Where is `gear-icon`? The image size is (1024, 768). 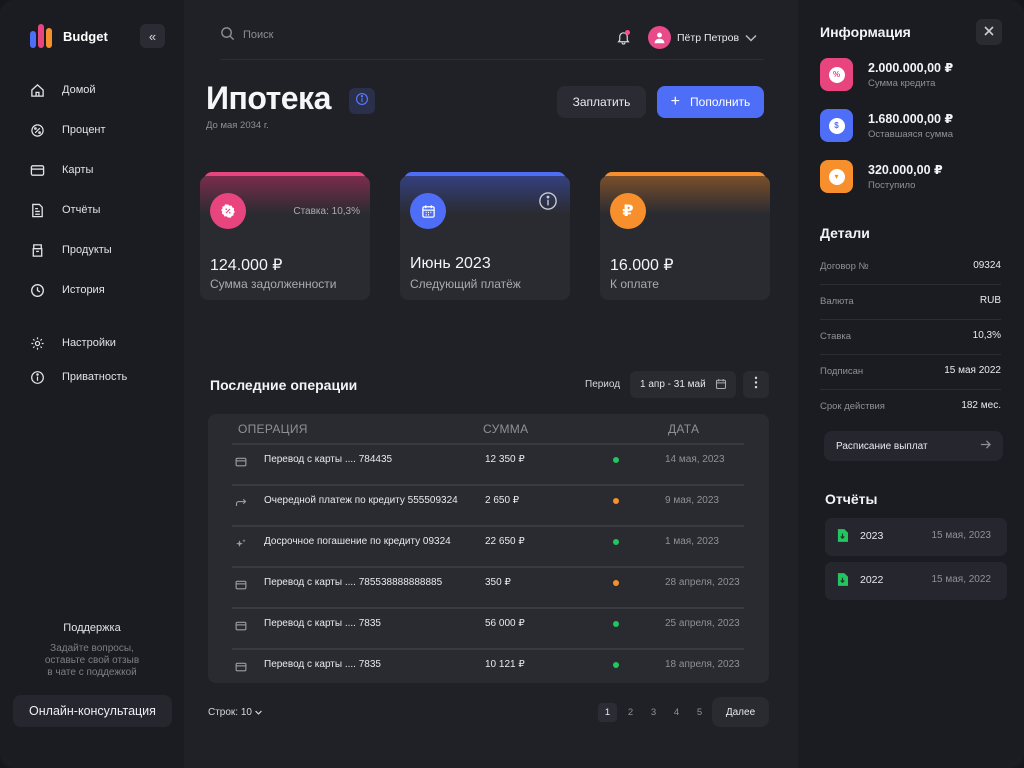 gear-icon is located at coordinates (37, 343).